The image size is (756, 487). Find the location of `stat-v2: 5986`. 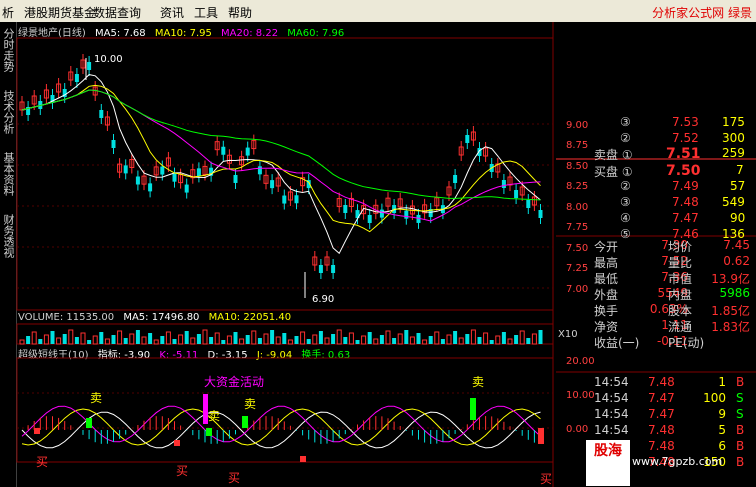

stat-v2: 5986 is located at coordinates (734, 293).